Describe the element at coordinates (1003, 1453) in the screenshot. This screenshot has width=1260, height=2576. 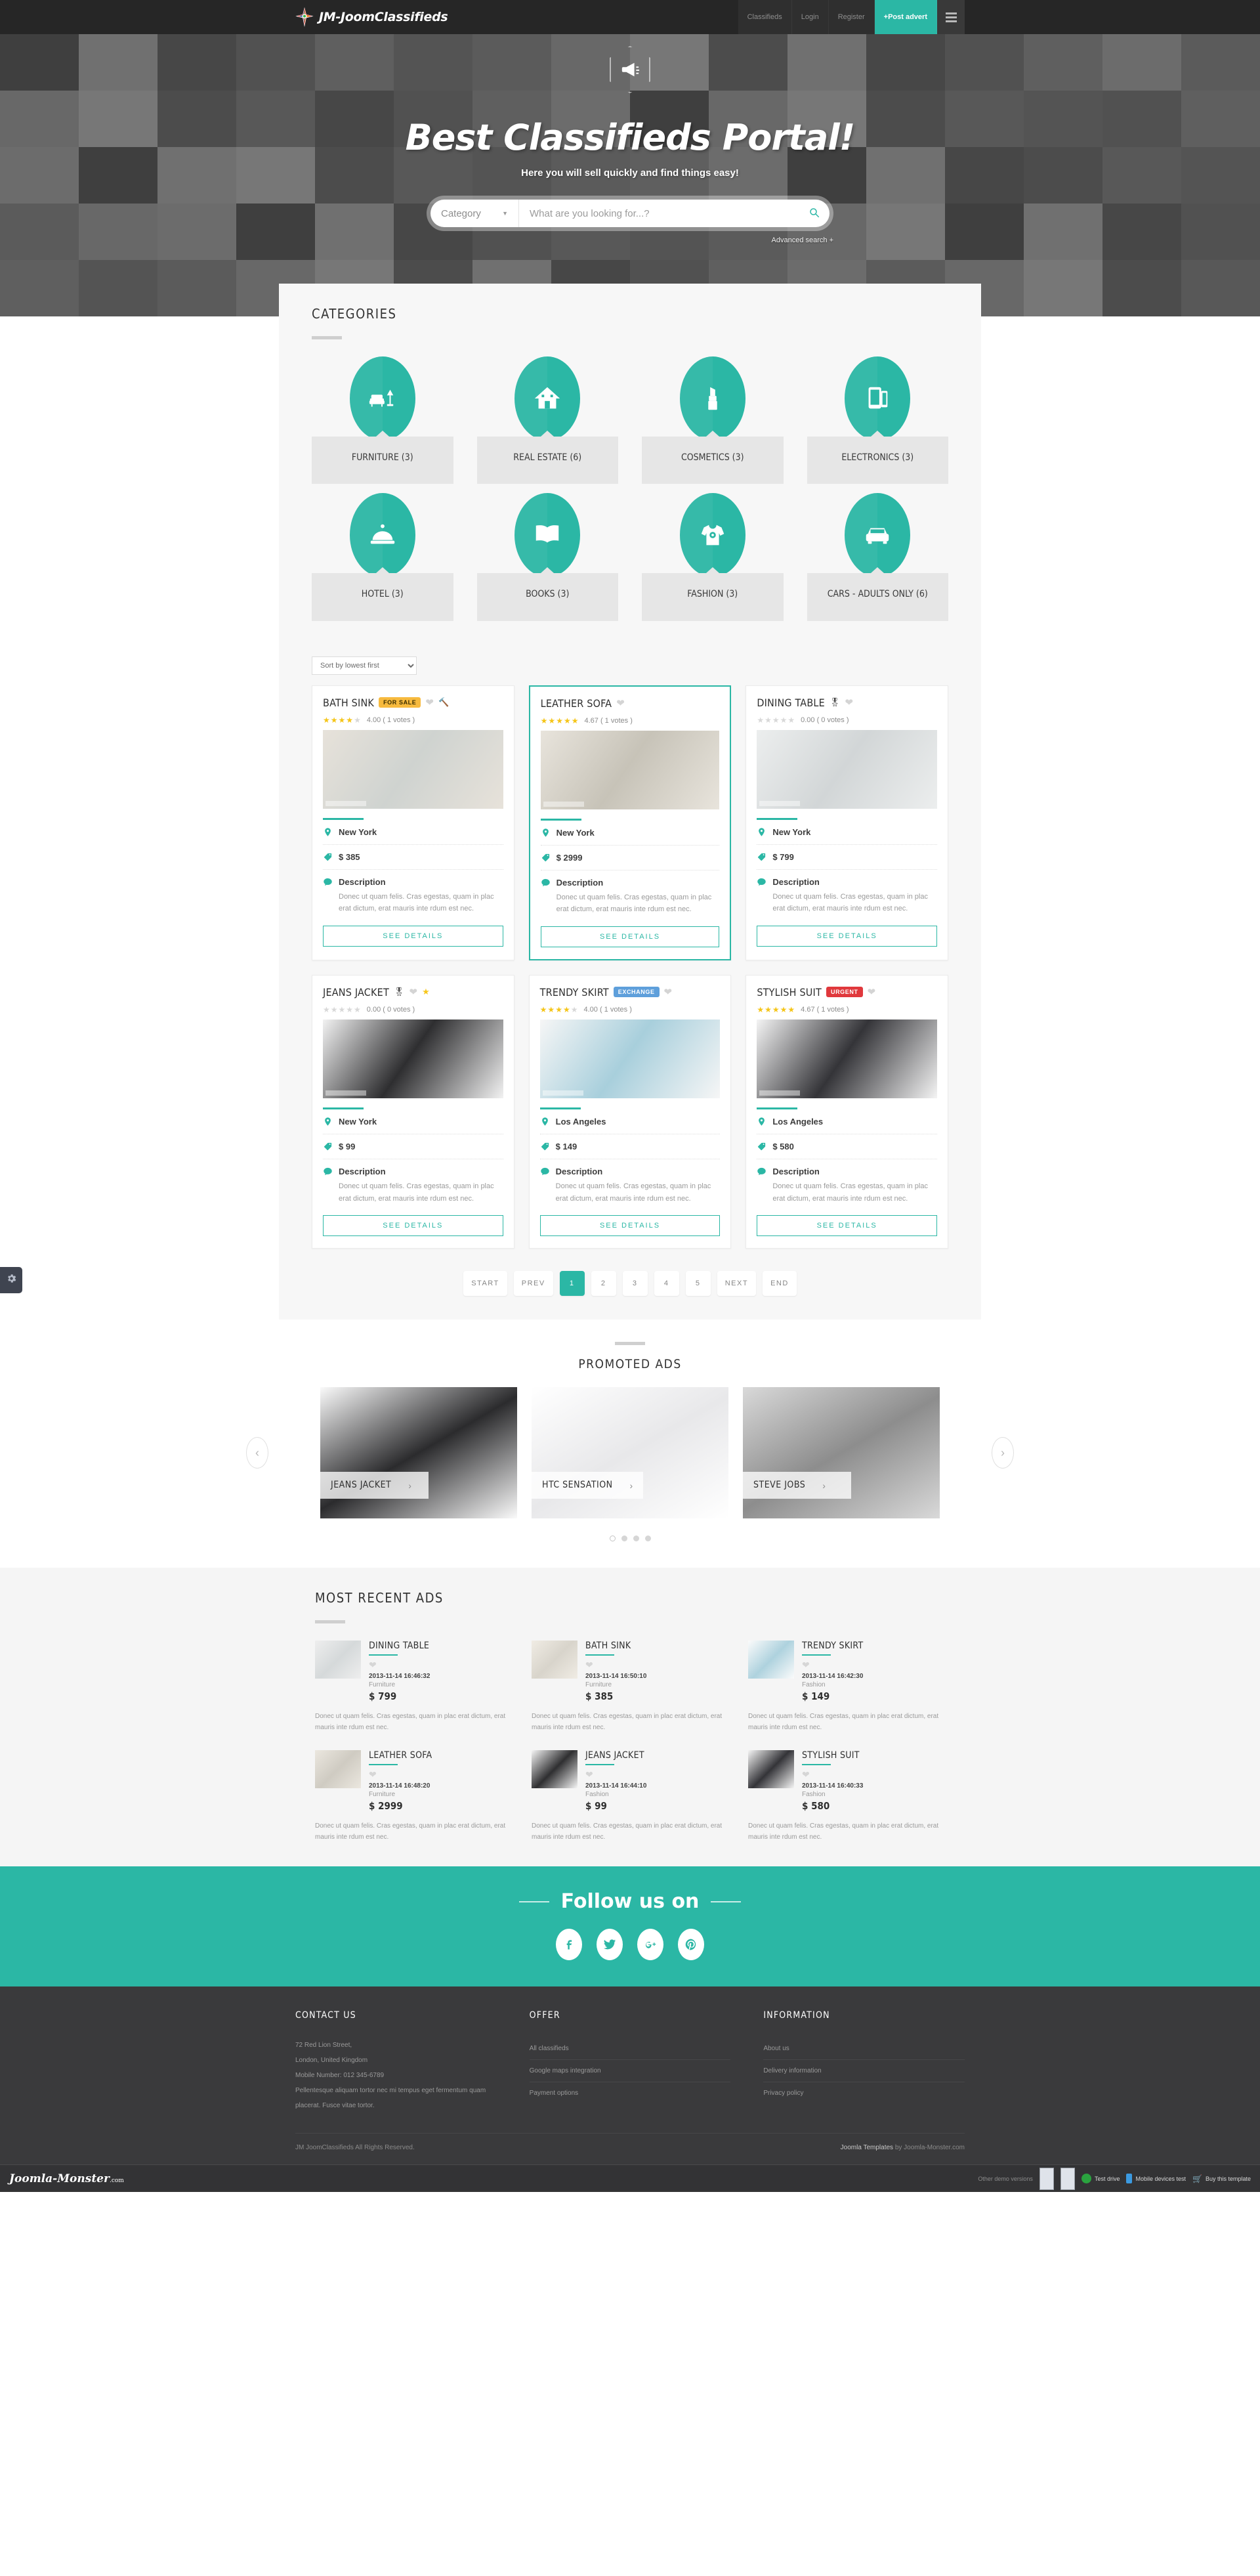
I see `chevron-right-icon: ›` at that location.